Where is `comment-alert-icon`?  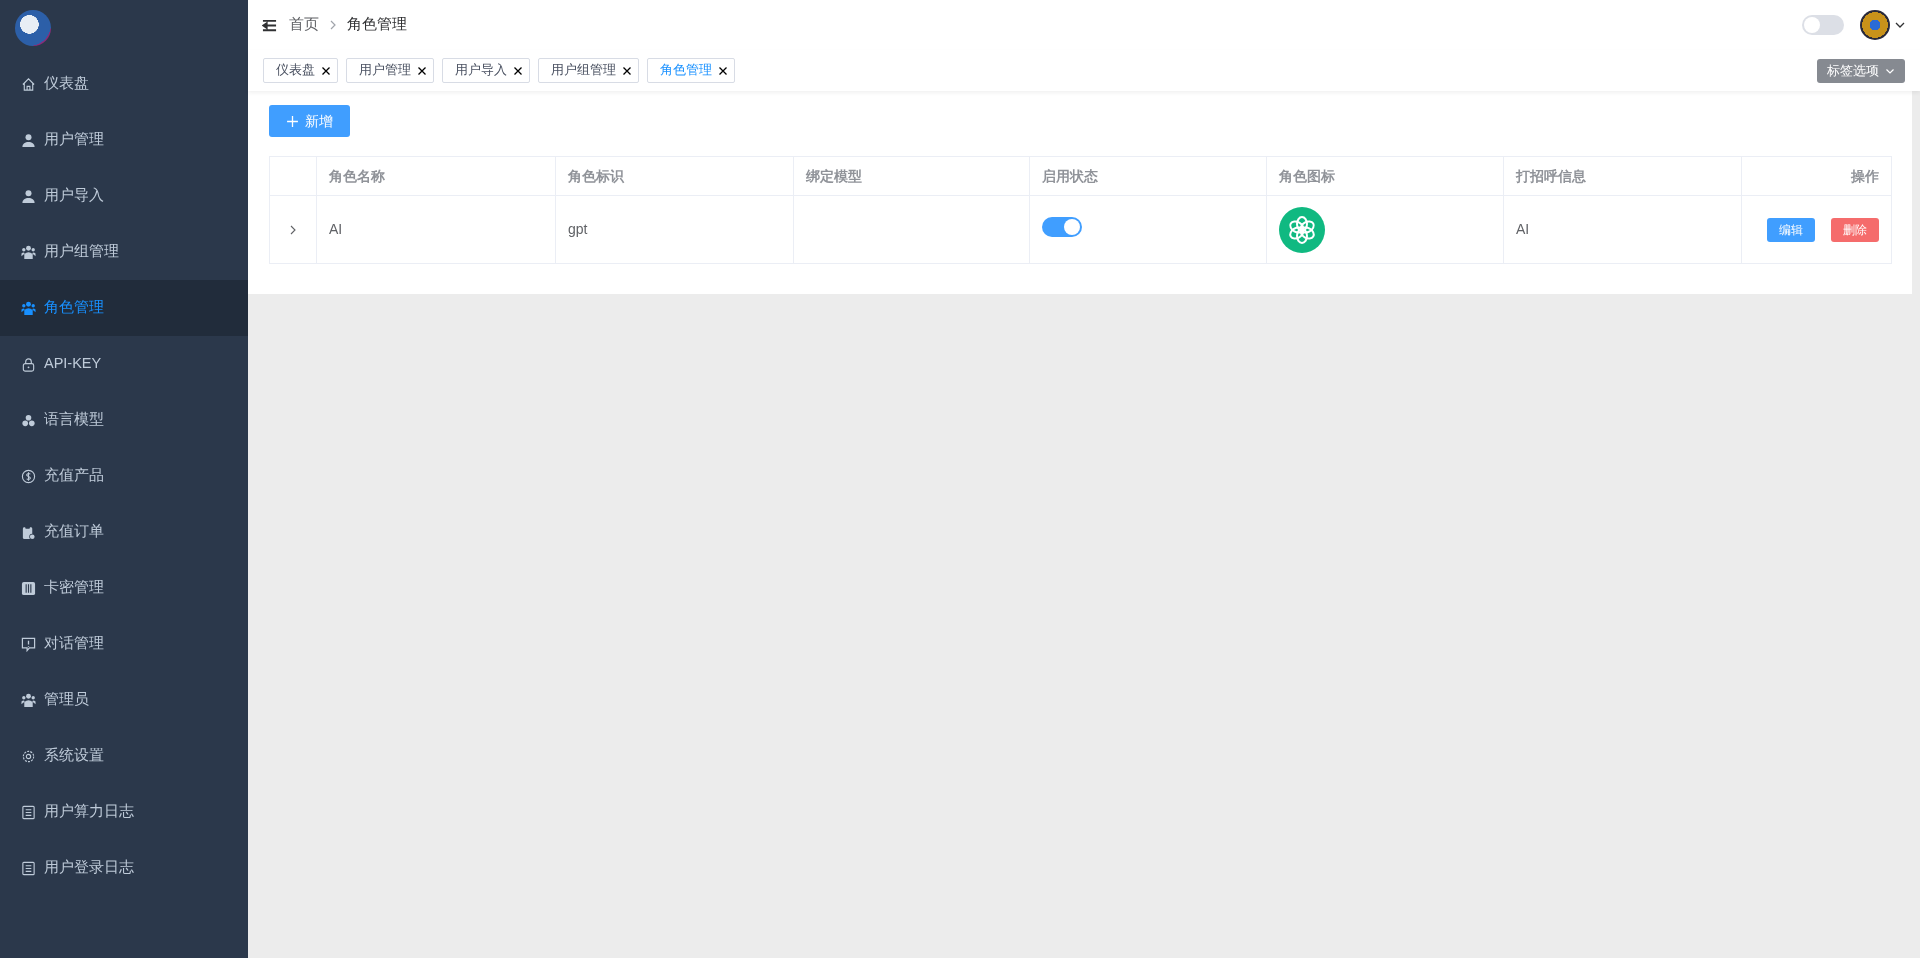 comment-alert-icon is located at coordinates (28, 644).